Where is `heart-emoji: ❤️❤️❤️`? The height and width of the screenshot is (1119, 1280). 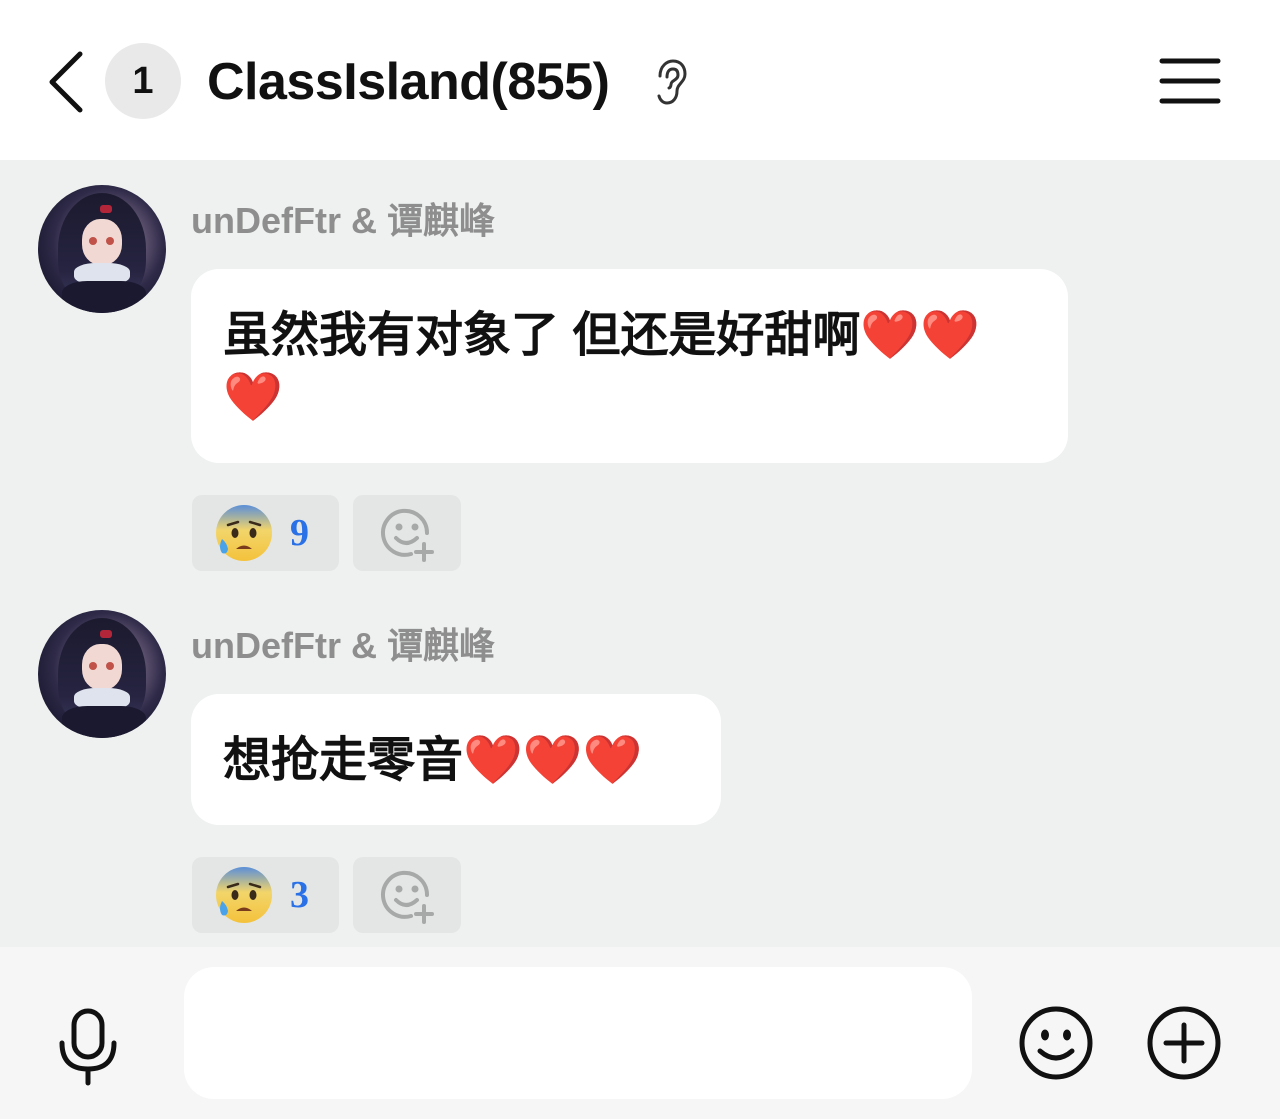 heart-emoji: ❤️❤️❤️ is located at coordinates (553, 760).